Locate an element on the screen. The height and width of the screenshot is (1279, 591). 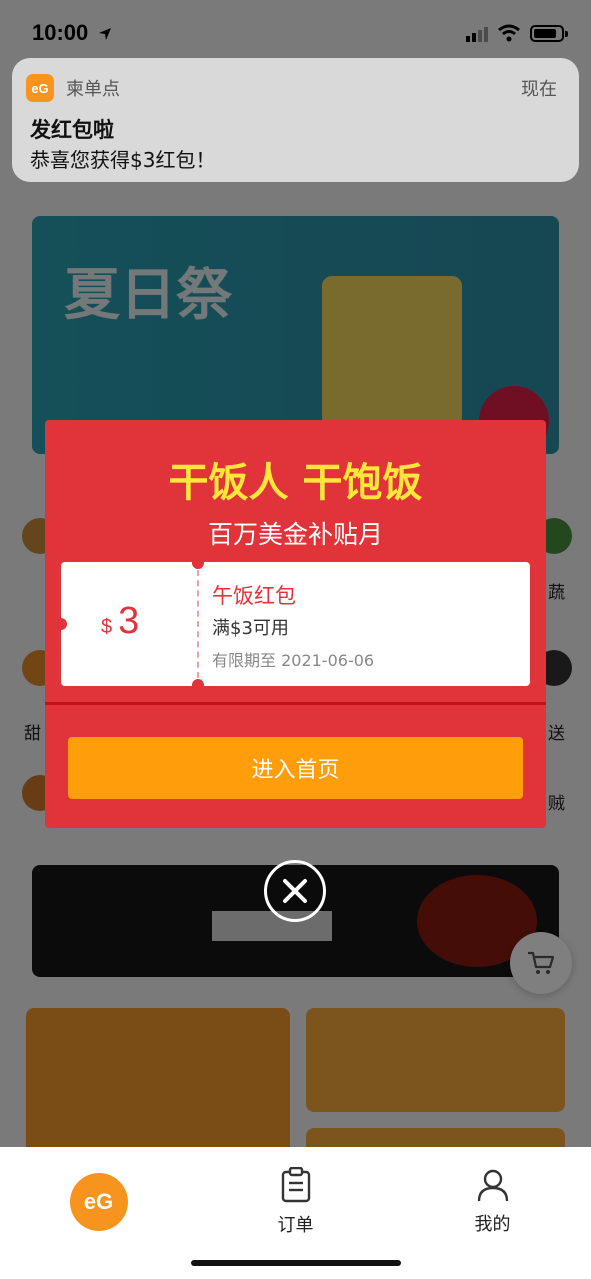
user-profile-icon is located at coordinates (492, 1185).